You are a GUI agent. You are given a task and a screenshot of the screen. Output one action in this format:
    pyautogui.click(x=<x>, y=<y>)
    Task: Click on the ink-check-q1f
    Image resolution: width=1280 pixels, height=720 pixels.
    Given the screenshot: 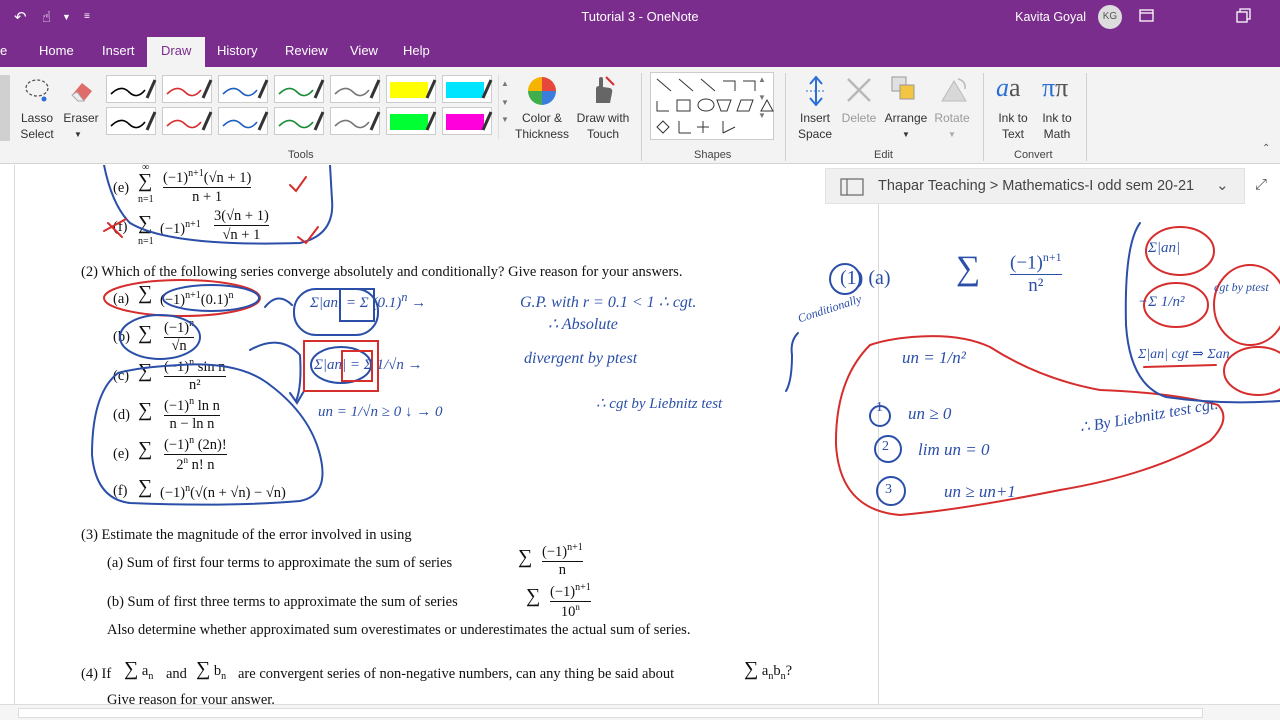 What is the action you would take?
    pyautogui.click(x=308, y=235)
    